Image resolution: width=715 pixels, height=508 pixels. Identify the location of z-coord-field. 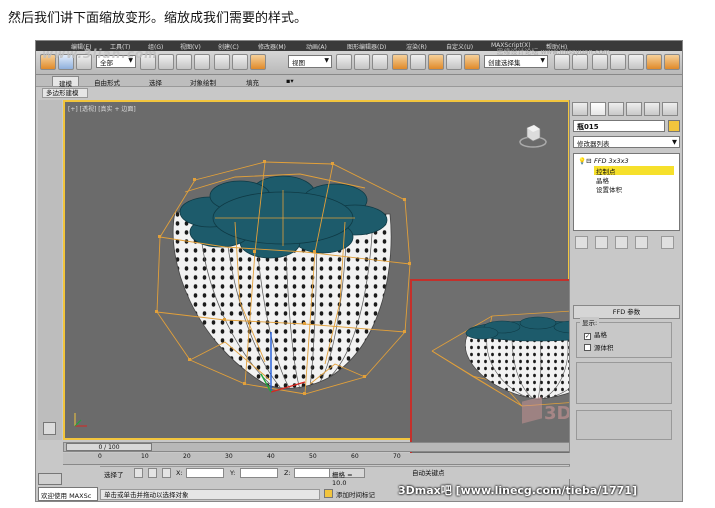
(313, 473).